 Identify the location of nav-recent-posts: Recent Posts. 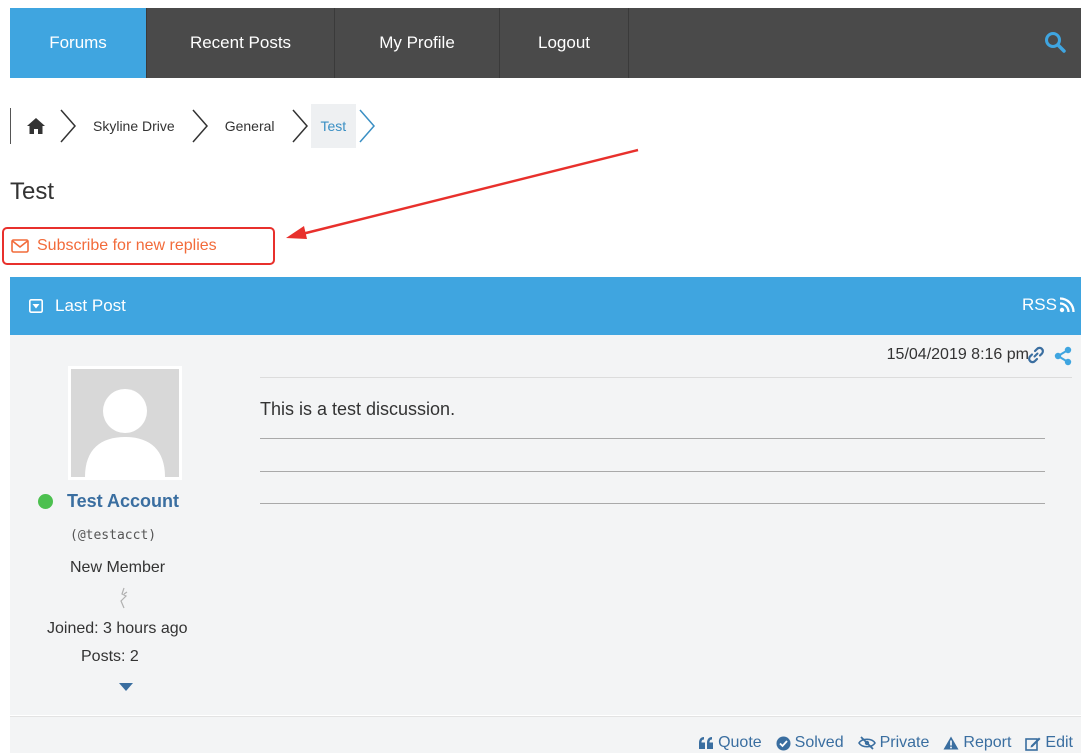
(241, 43).